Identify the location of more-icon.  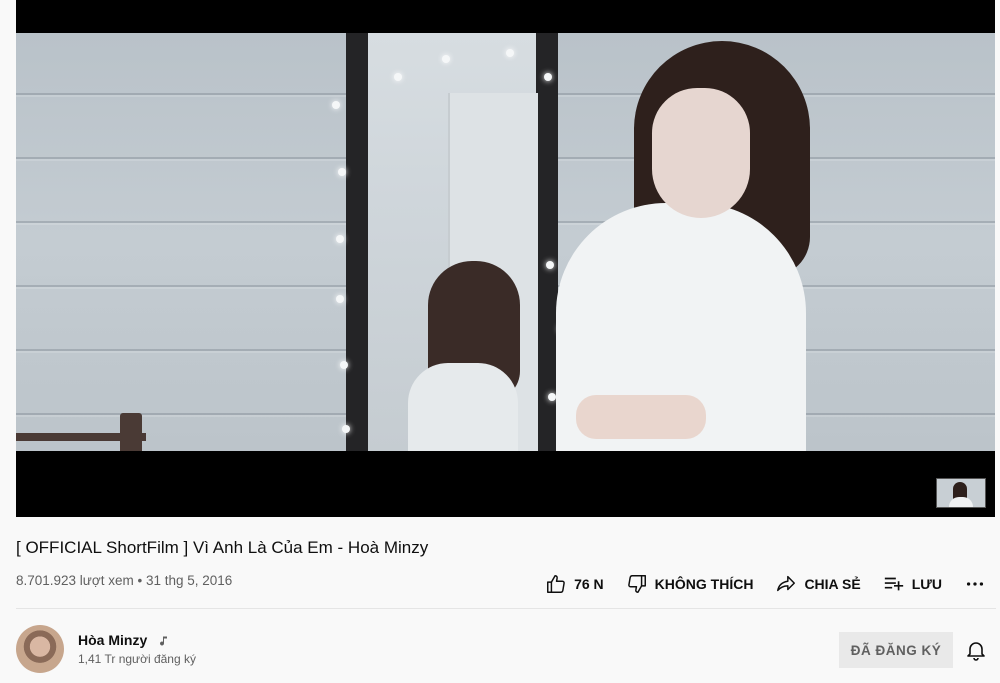
(975, 584).